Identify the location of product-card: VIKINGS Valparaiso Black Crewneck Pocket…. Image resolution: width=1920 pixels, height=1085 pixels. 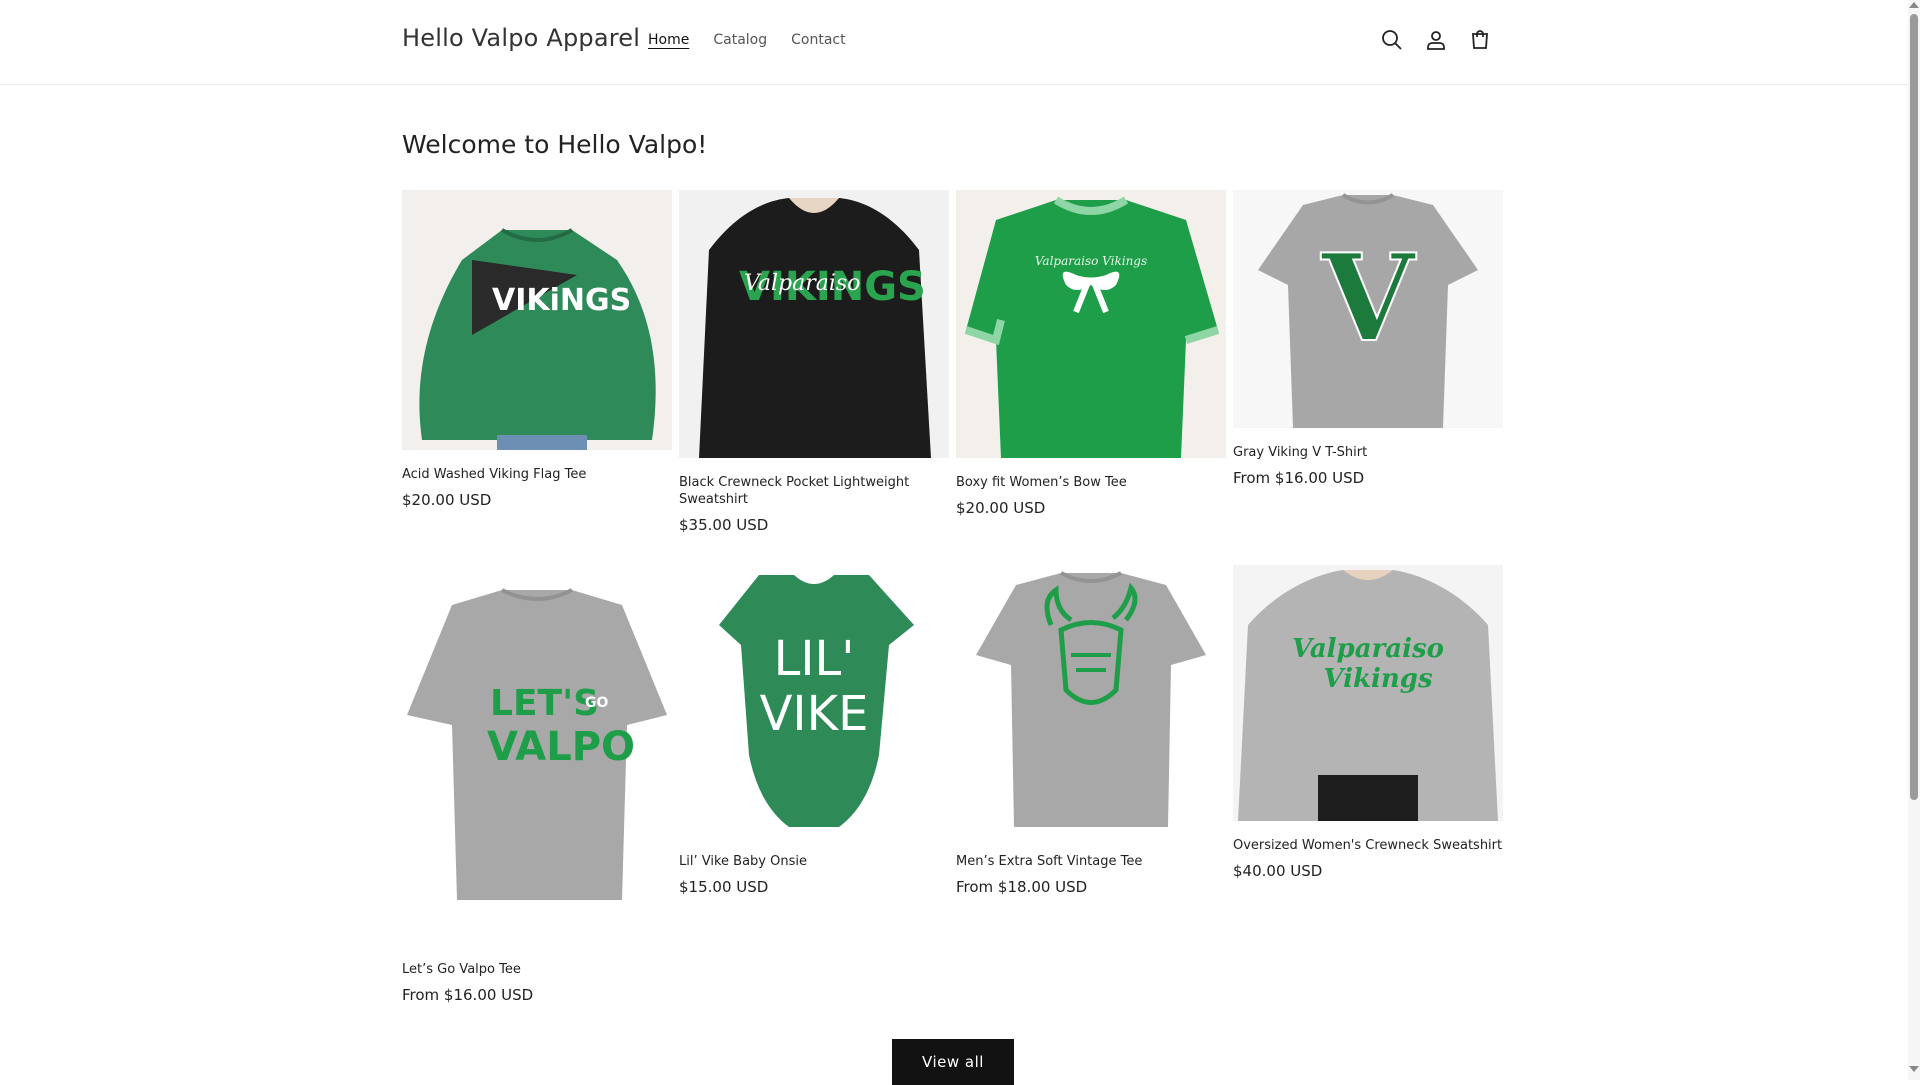
(814, 362).